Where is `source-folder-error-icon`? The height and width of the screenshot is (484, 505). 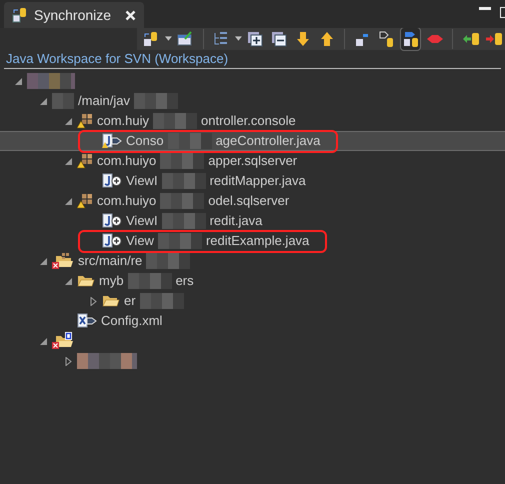 source-folder-error-icon is located at coordinates (63, 261).